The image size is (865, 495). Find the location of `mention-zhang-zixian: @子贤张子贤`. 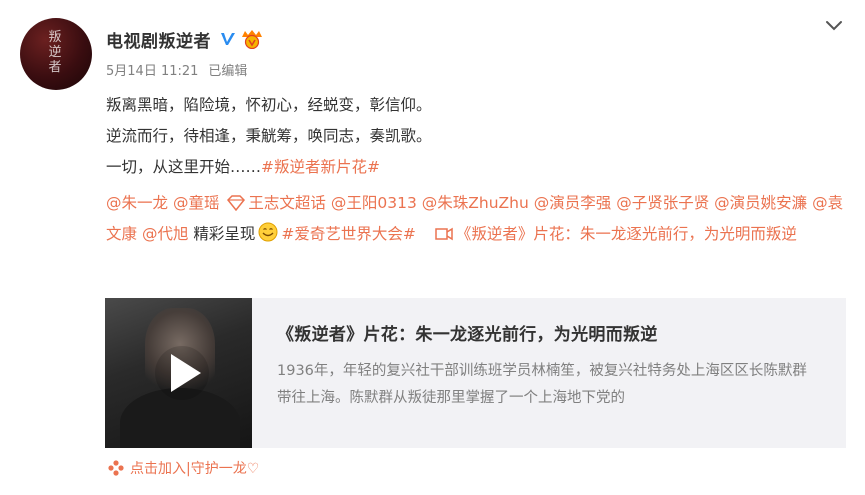

mention-zhang-zixian: @子贤张子贤 is located at coordinates (662, 203).